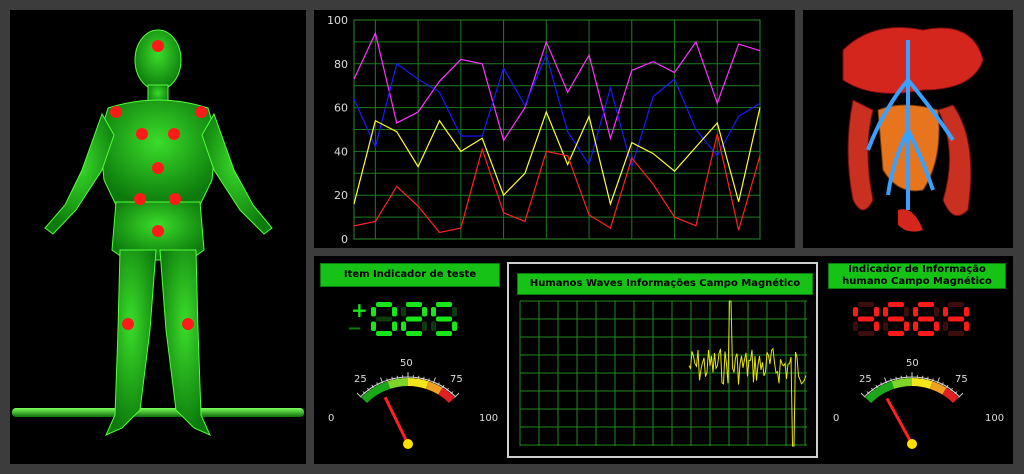 The height and width of the screenshot is (474, 1024). Describe the element at coordinates (360, 379) in the screenshot. I see `gauge-left-label-25: 25` at that location.